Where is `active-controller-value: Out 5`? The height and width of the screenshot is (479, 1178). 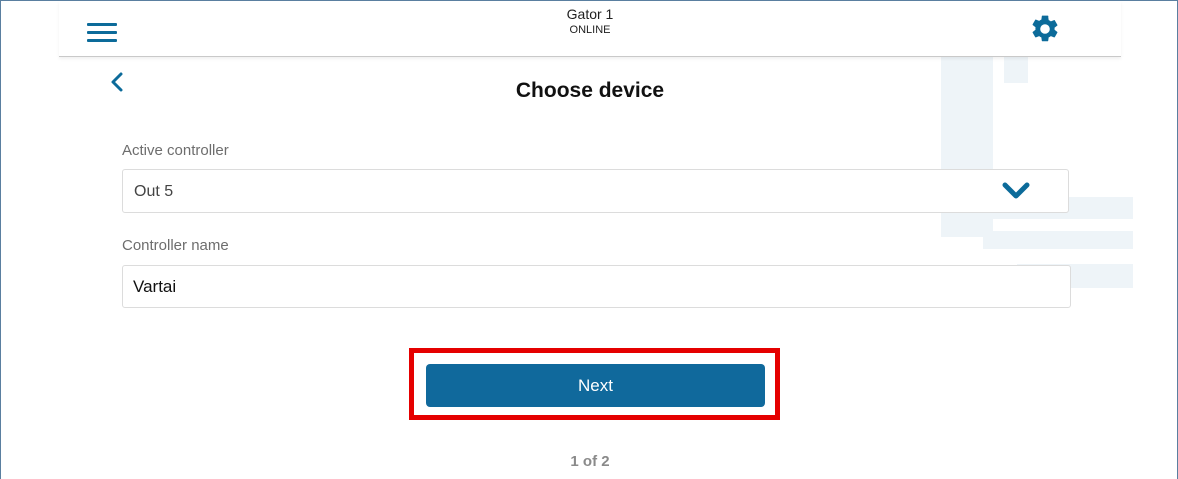 active-controller-value: Out 5 is located at coordinates (154, 191).